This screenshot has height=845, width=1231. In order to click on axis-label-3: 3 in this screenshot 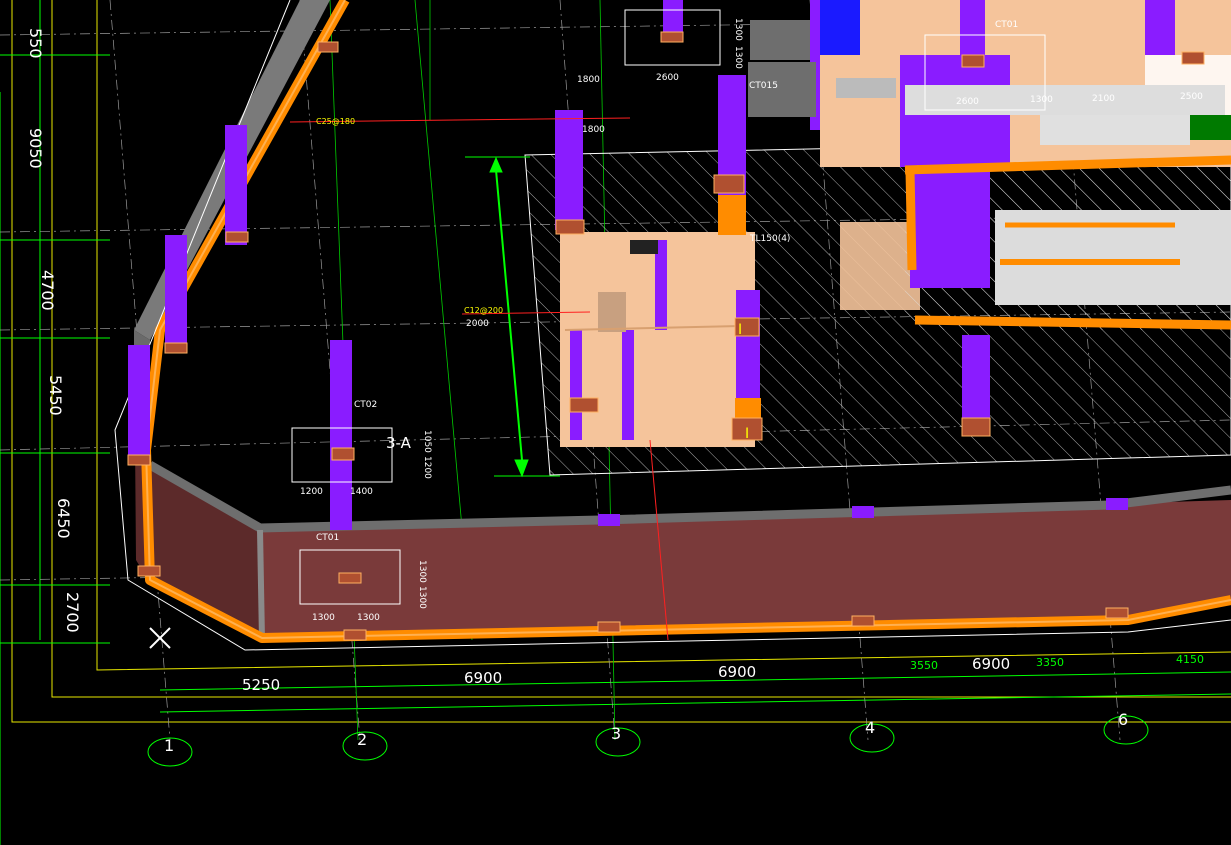, I will do `click(616, 733)`.